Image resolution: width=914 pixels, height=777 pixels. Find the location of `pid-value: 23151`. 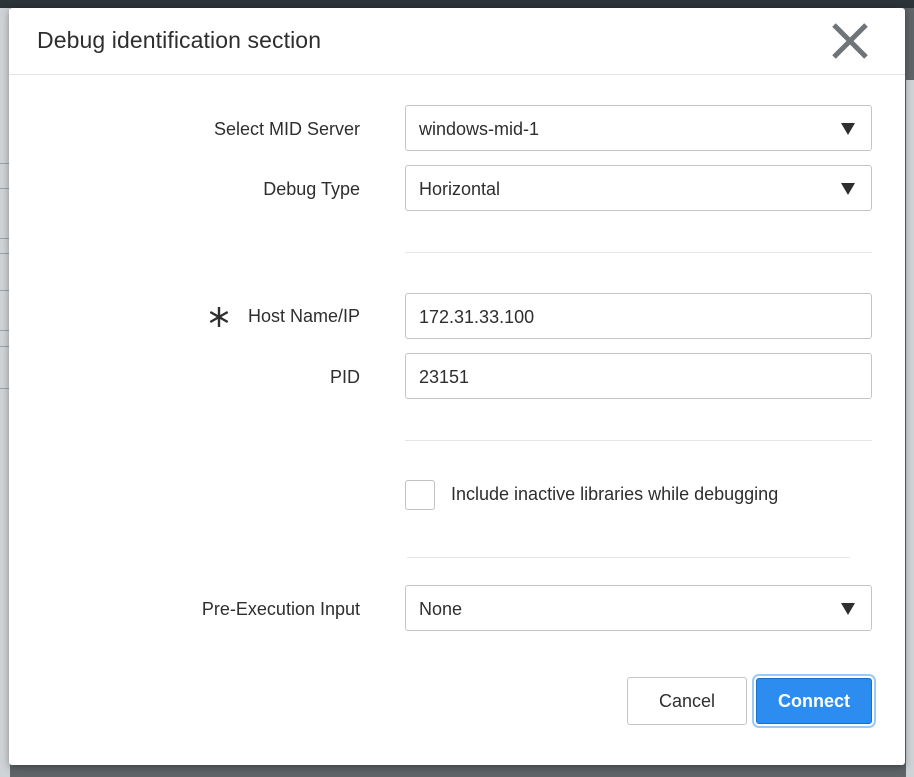

pid-value: 23151 is located at coordinates (444, 377).